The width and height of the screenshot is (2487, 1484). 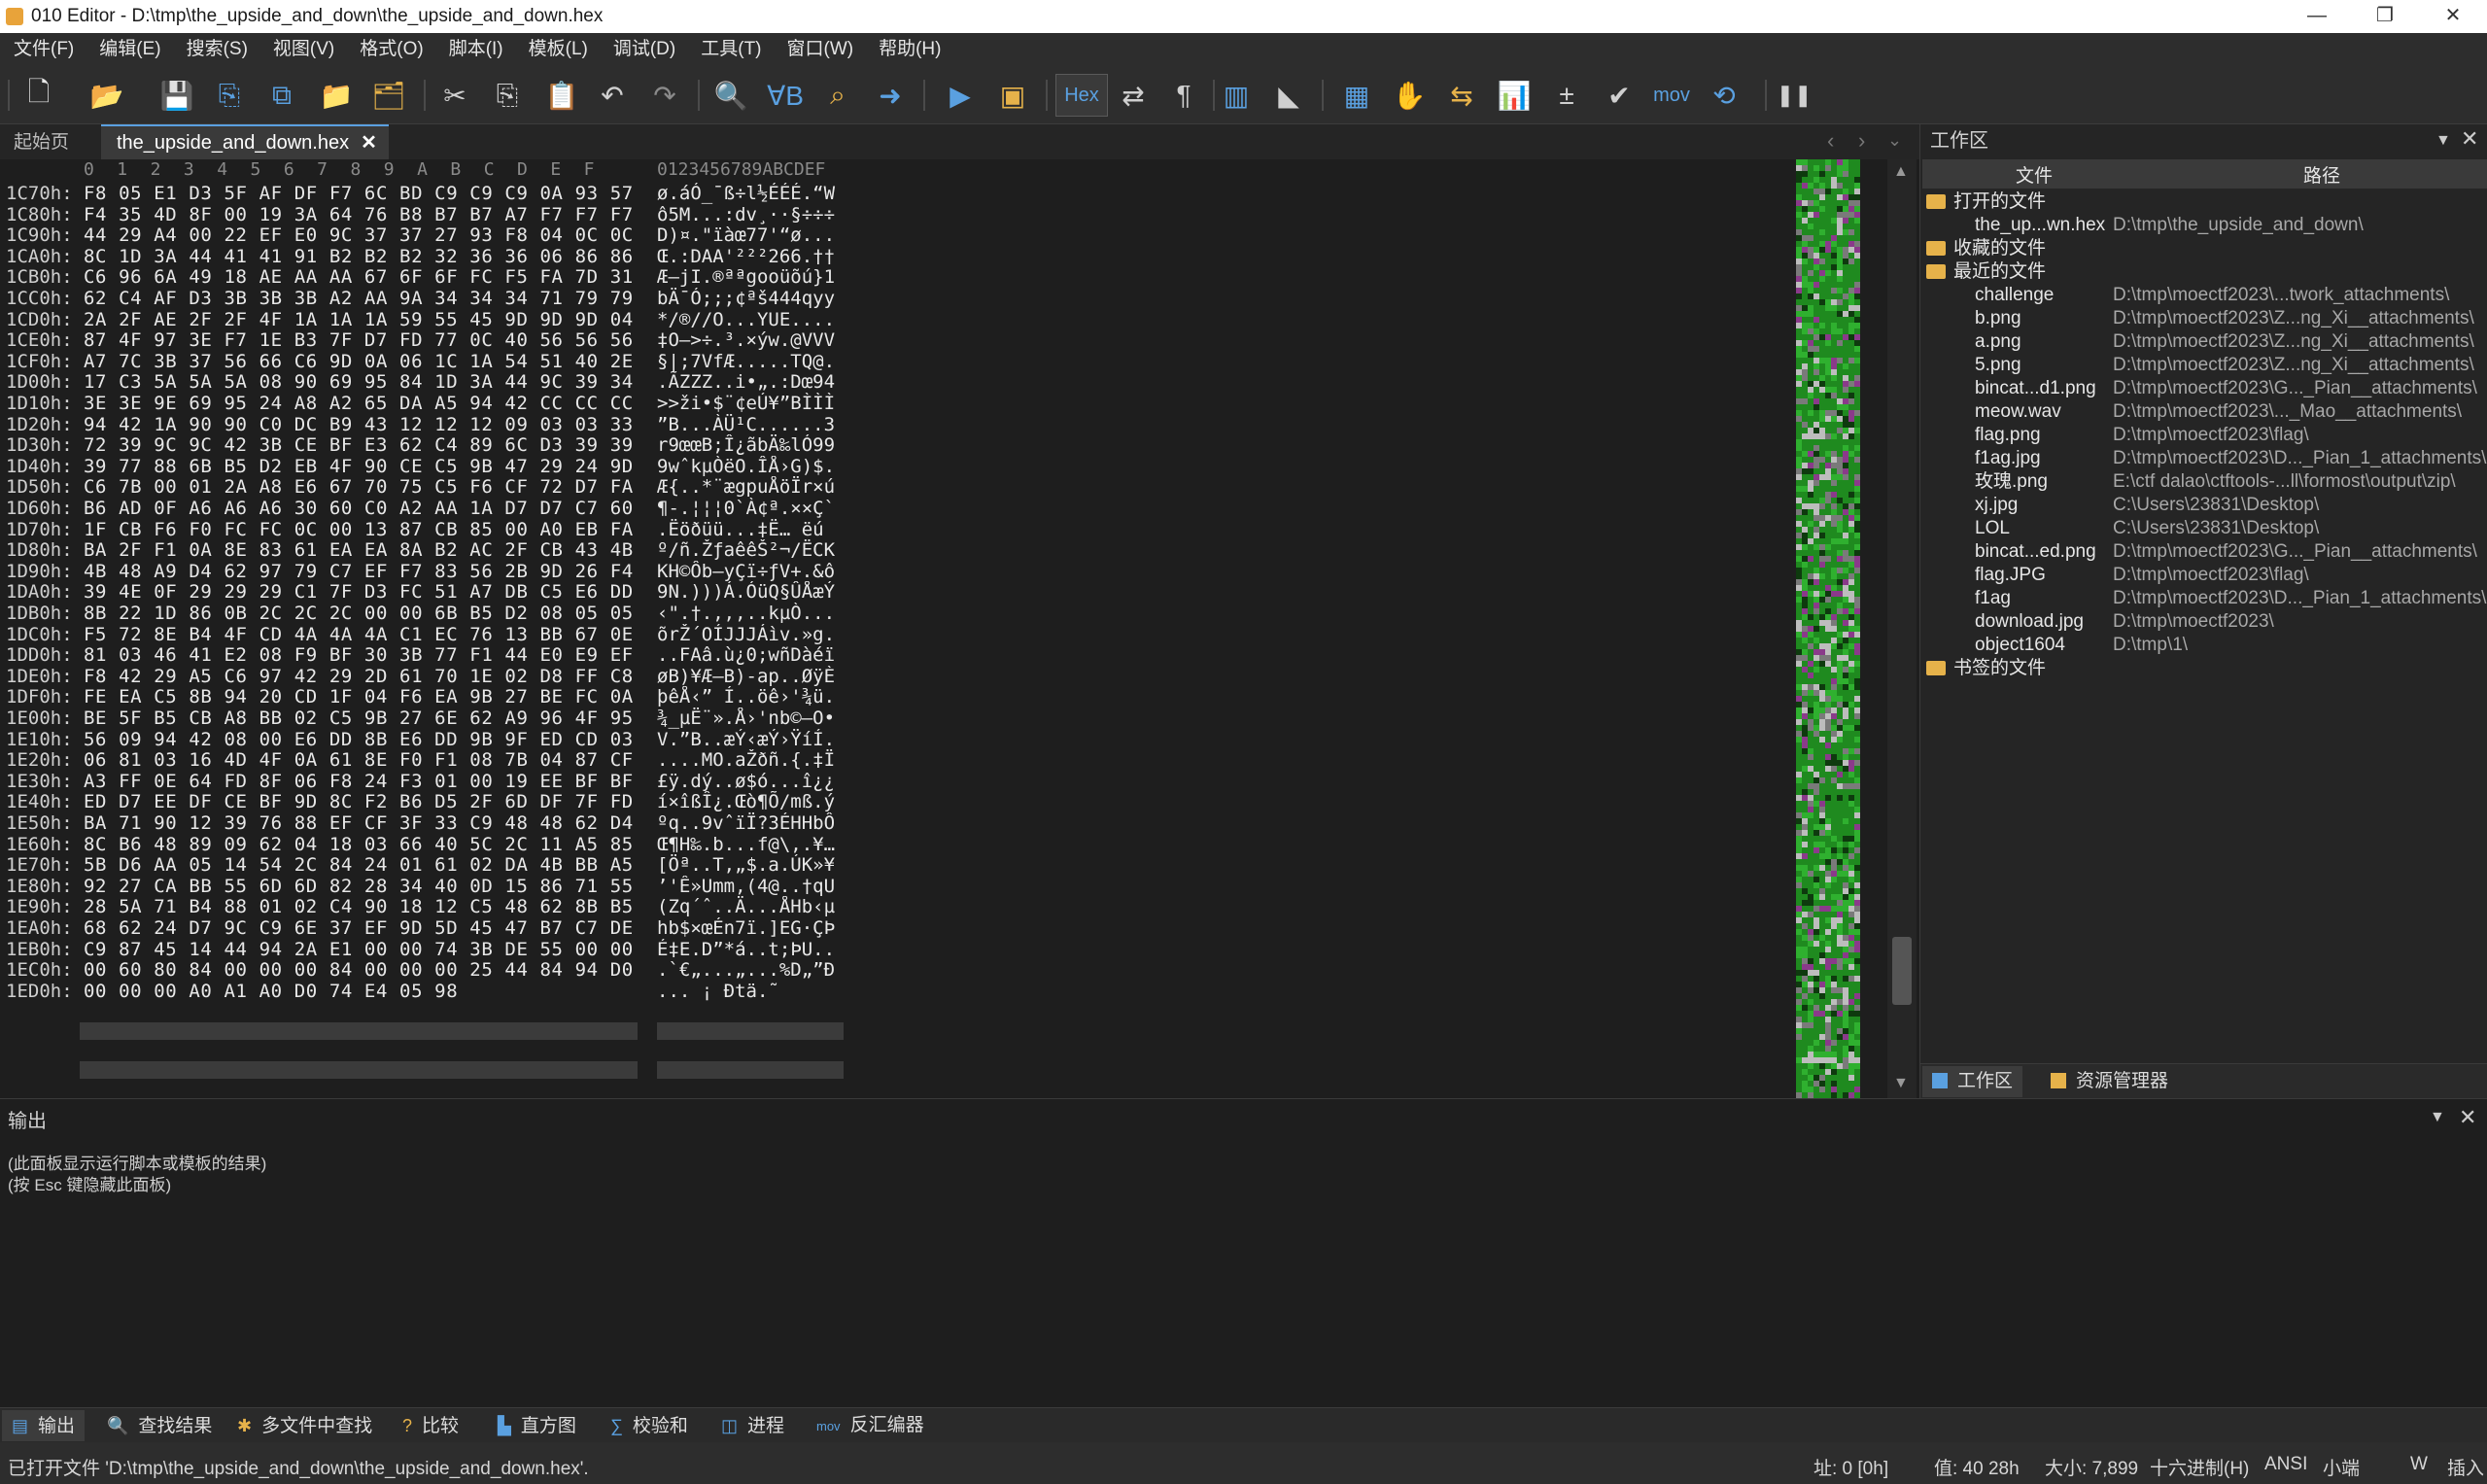 I want to click on copy-icon: ⎘, so click(x=507, y=95).